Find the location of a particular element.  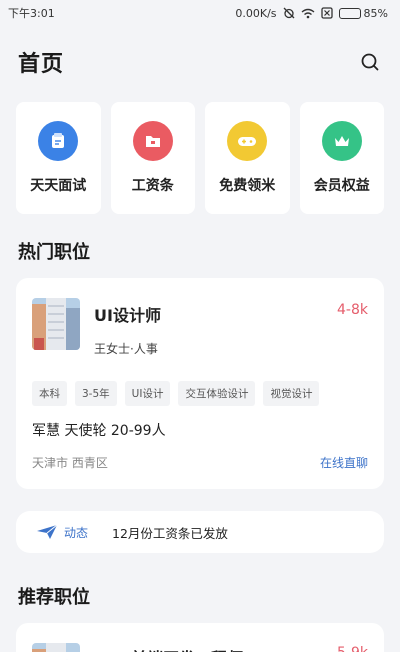

quick-card-free-rice: 免费领米 is located at coordinates (247, 158).